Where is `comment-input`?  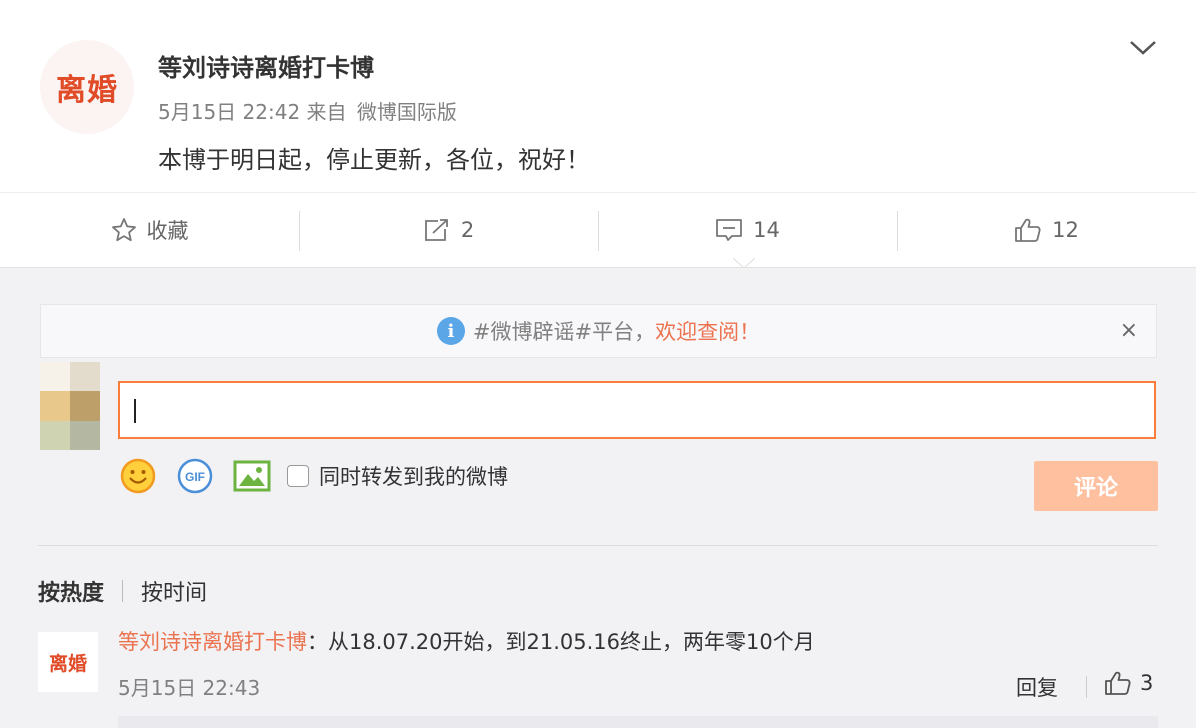
comment-input is located at coordinates (637, 410).